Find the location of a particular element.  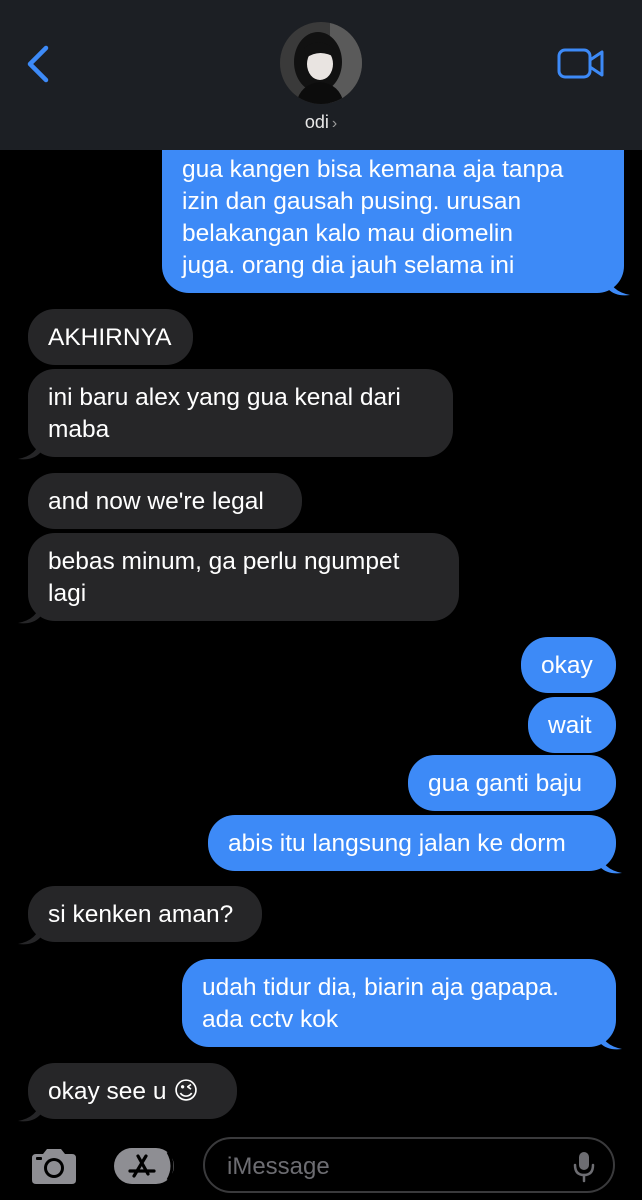

message-bubble-outgoing: abis itu langsung jalan ke dorm is located at coordinates (412, 843).